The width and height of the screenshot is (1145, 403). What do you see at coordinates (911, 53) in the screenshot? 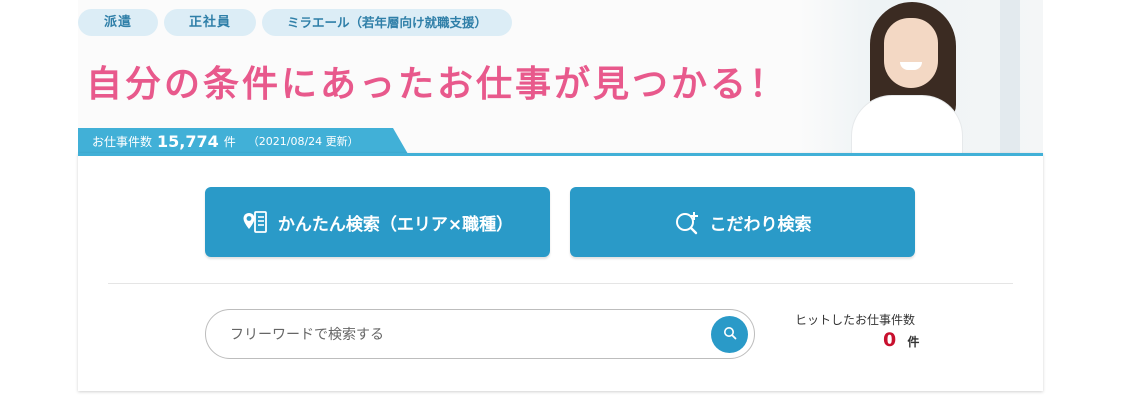
I see `photo-face` at bounding box center [911, 53].